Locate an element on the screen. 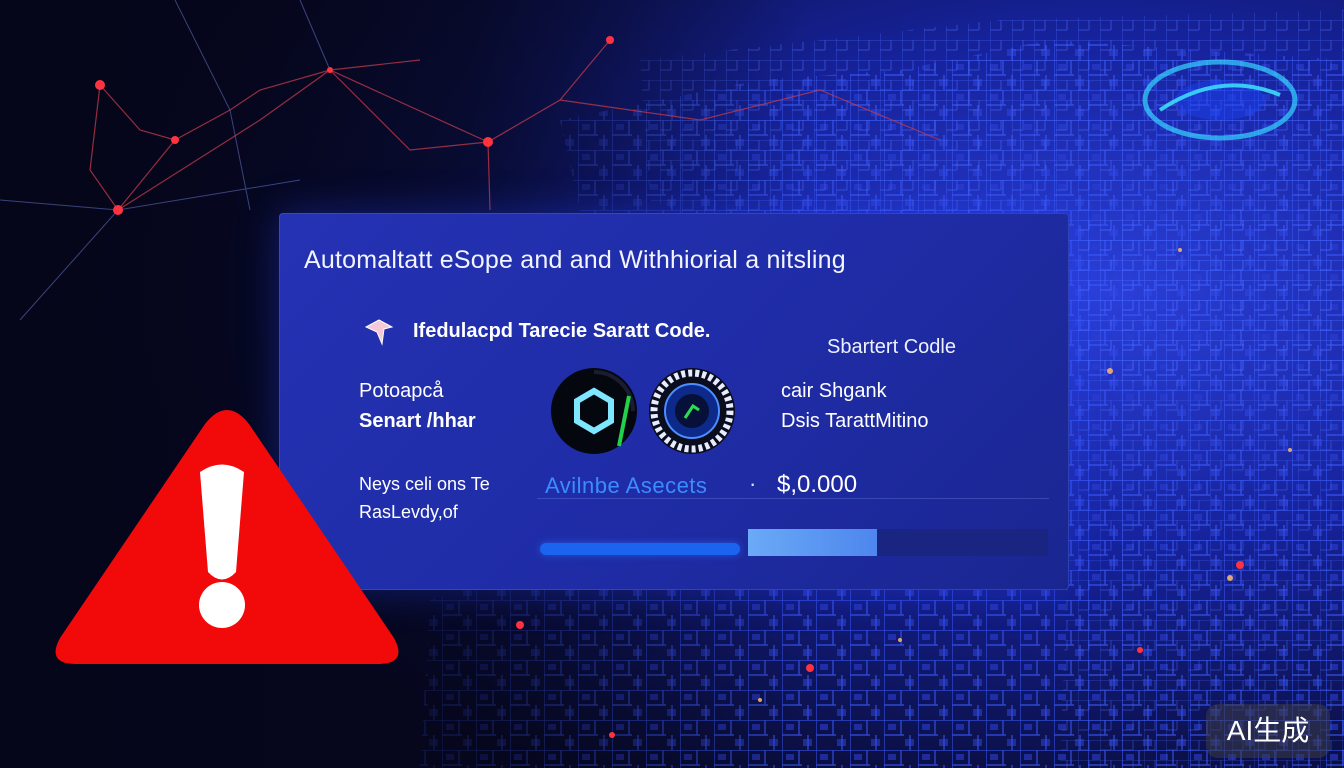 Image resolution: width=1344 pixels, height=768 pixels. watermark-badge: AI生成 is located at coordinates (1268, 731).